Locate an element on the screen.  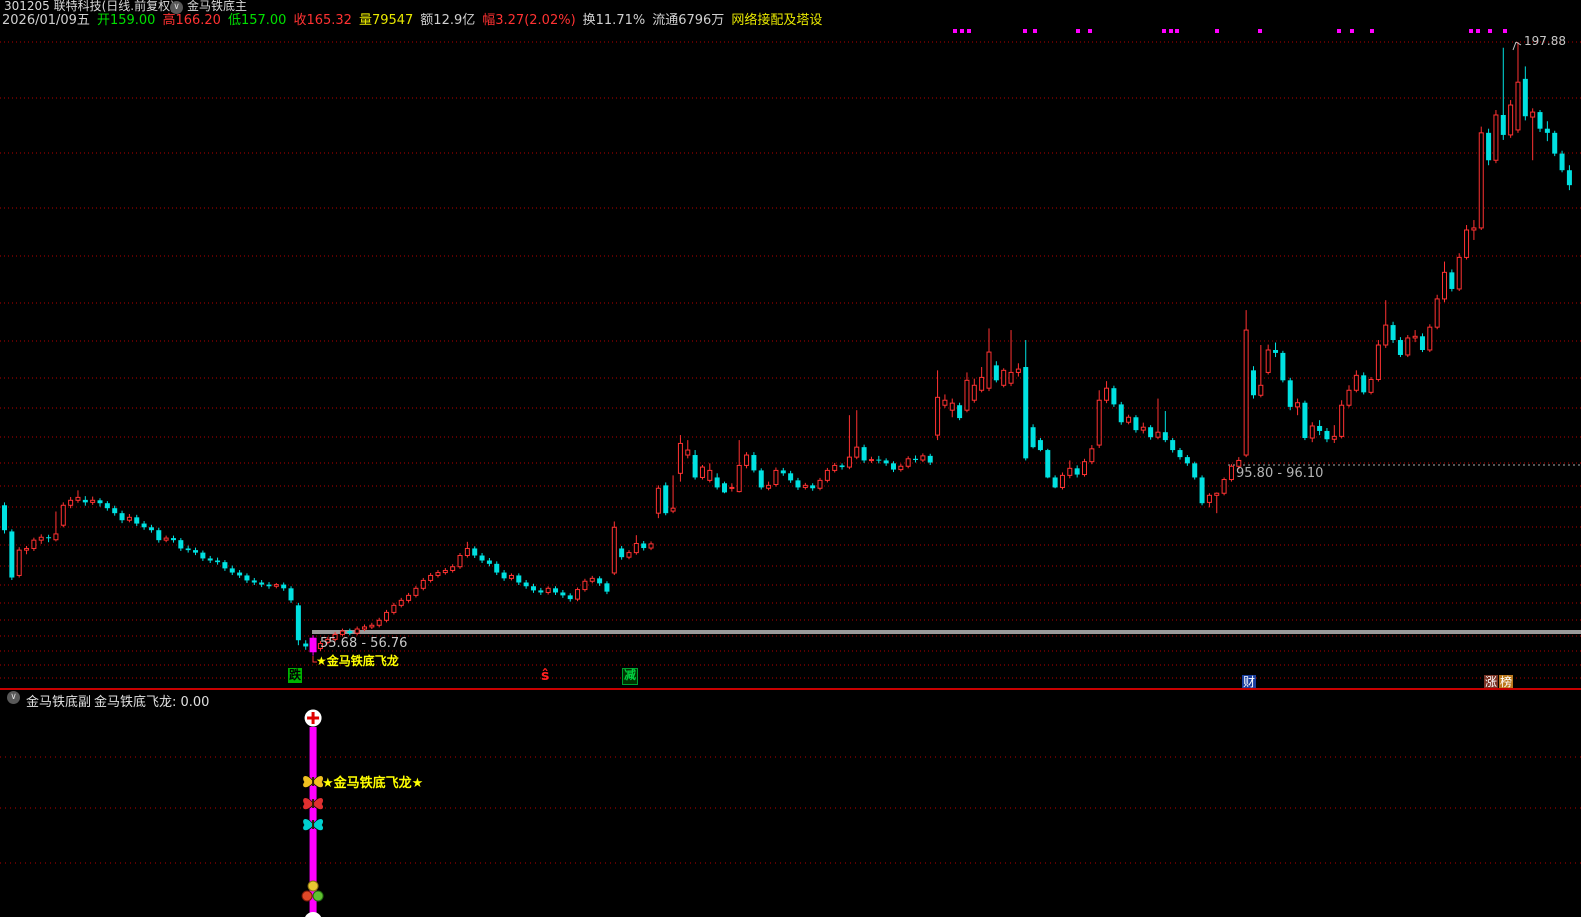
info-item: 幅3.27(2.02%) is located at coordinates (529, 20).